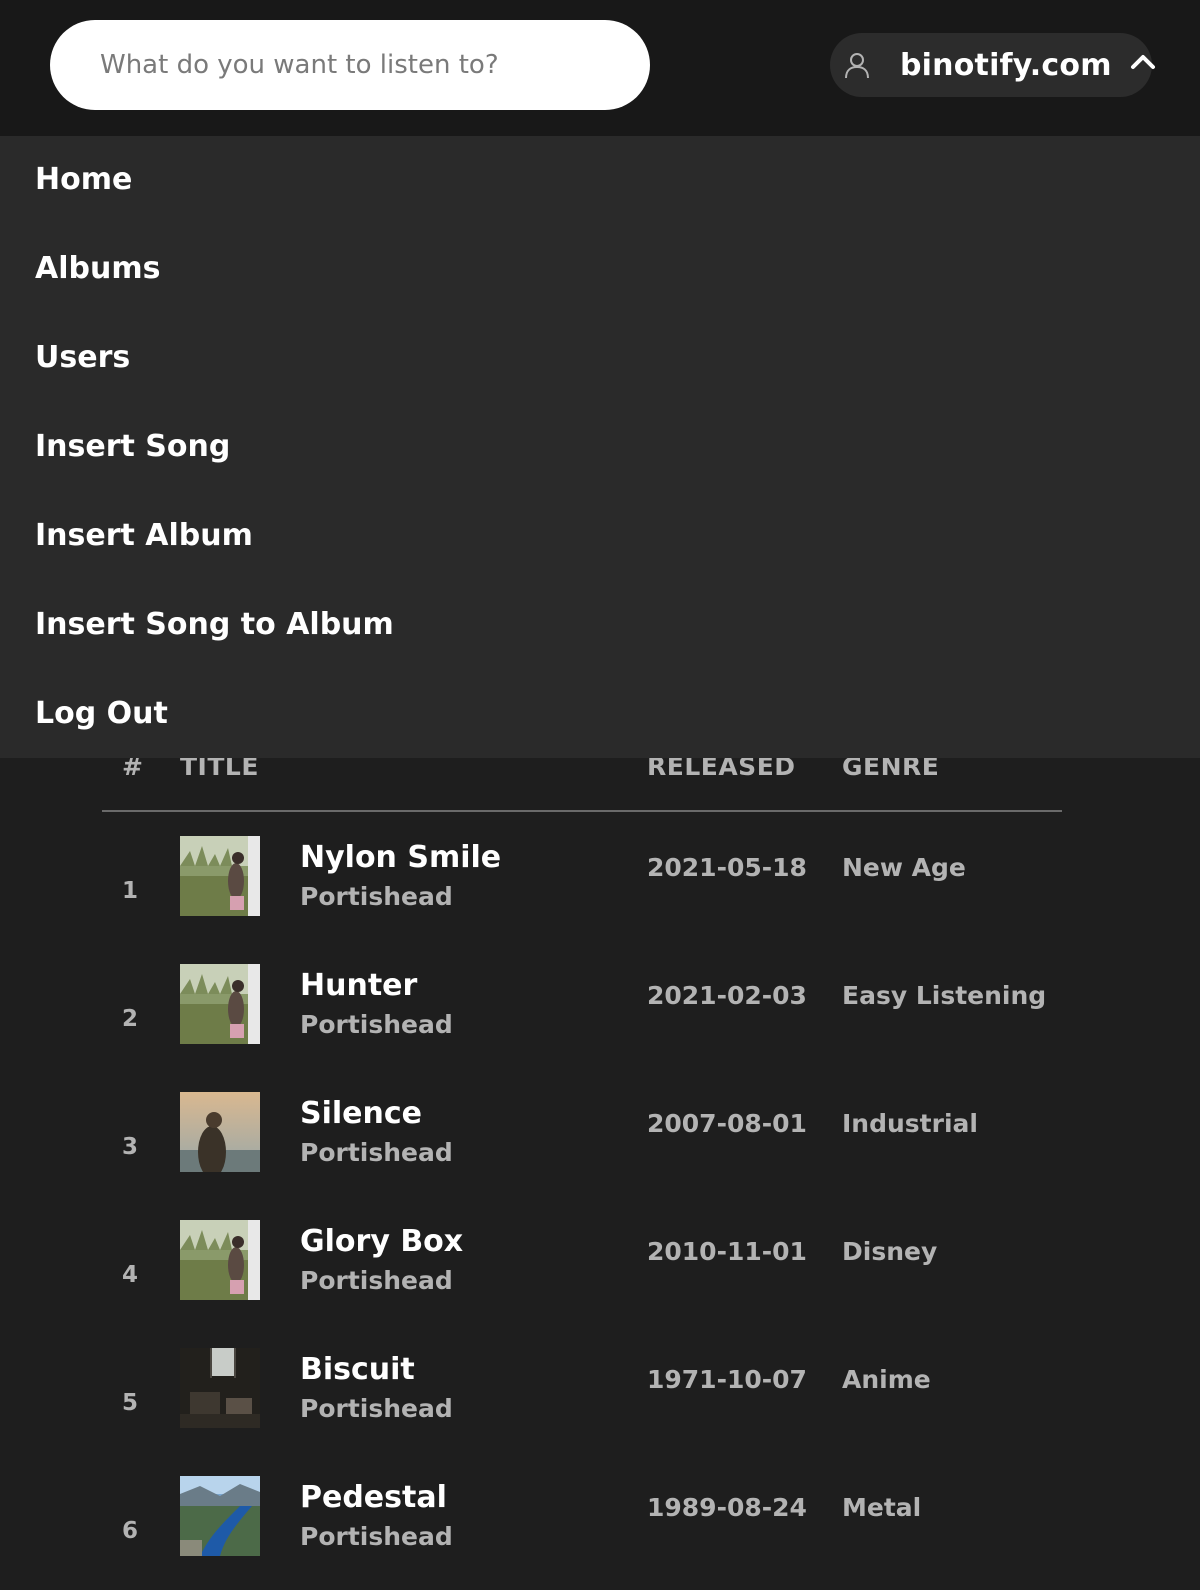 The image size is (1200, 1590). I want to click on chevron-up-icon, so click(1143, 61).